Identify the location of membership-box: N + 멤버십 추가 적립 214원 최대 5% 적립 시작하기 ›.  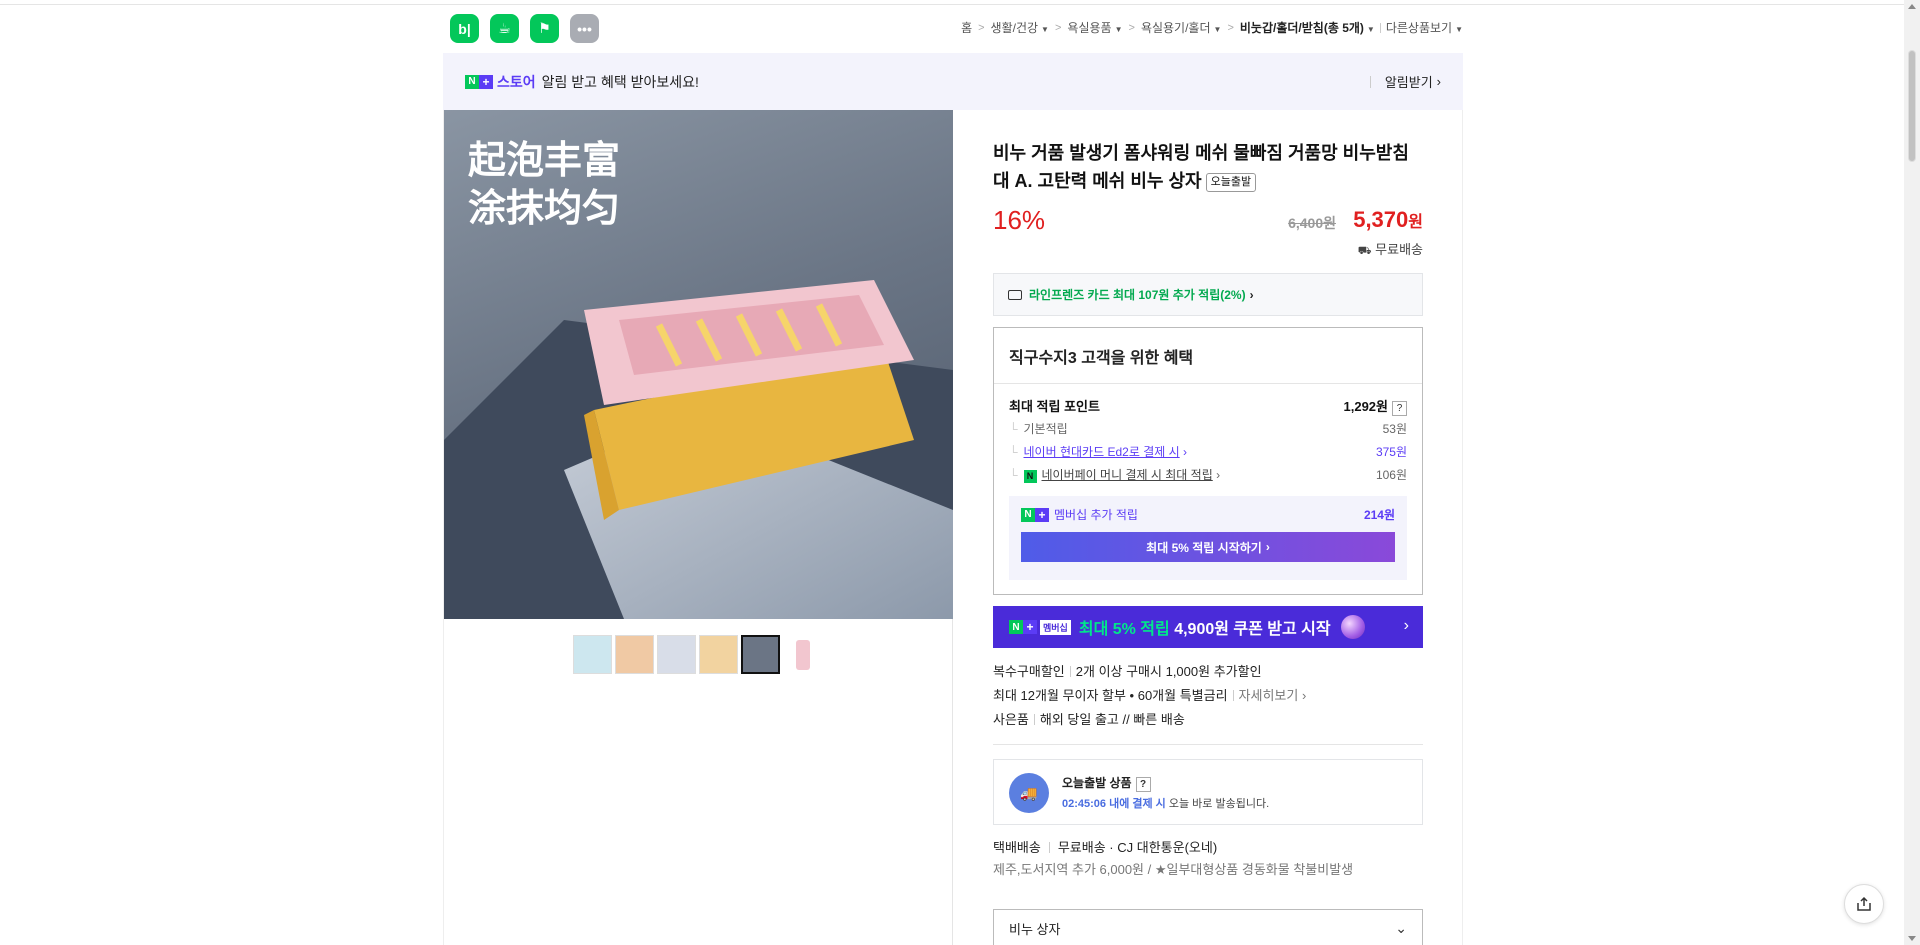
(1208, 538).